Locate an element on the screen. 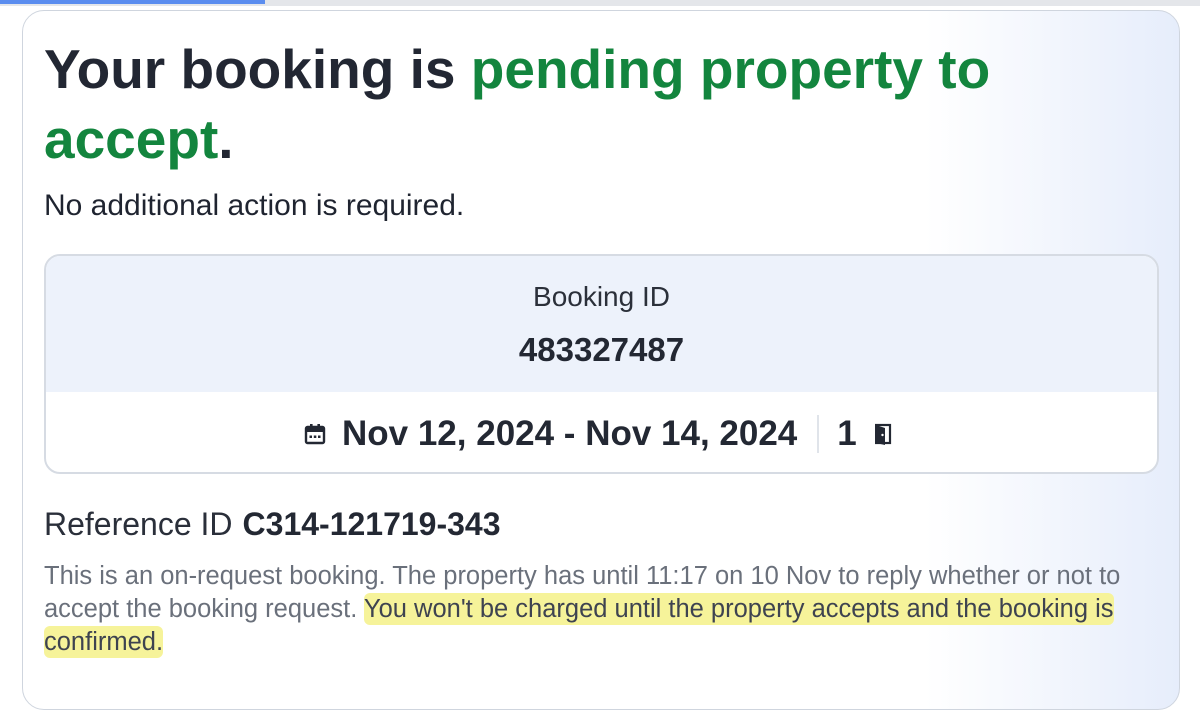  title-suffix: . is located at coordinates (226, 139).